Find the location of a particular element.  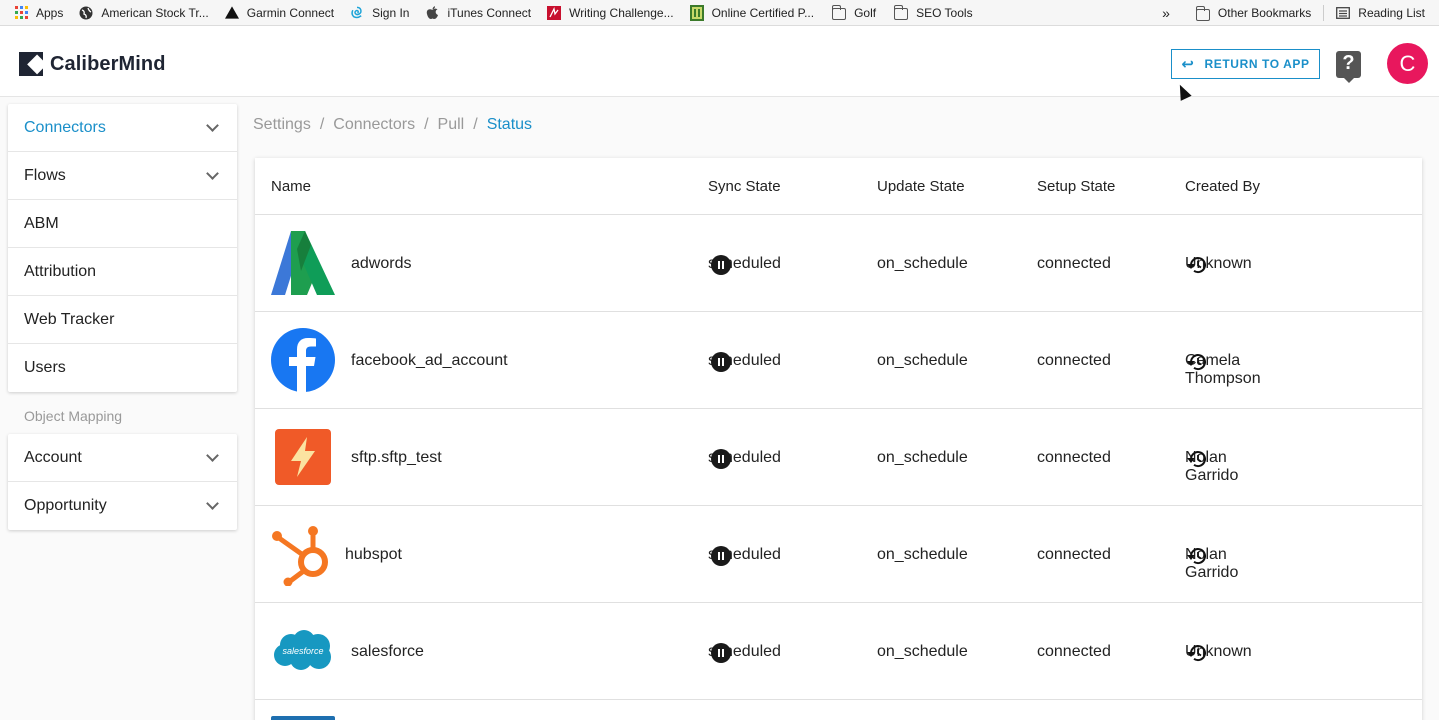

partial-connector-logo is located at coordinates (303, 718).